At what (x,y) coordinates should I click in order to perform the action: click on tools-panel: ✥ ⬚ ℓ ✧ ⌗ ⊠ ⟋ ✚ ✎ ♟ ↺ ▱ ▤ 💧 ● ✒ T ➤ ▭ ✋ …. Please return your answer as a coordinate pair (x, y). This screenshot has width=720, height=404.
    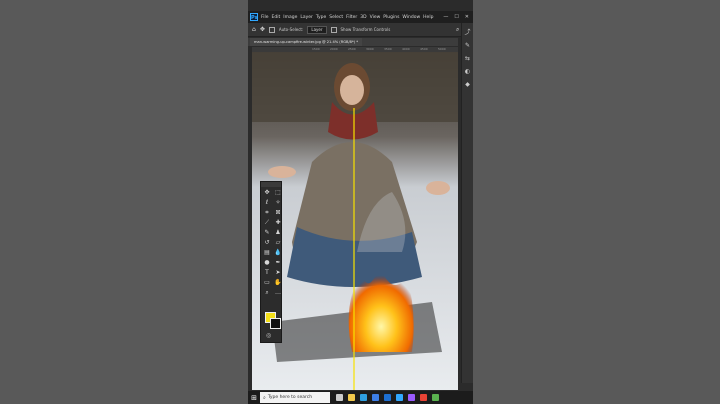
    Looking at the image, I should click on (271, 262).